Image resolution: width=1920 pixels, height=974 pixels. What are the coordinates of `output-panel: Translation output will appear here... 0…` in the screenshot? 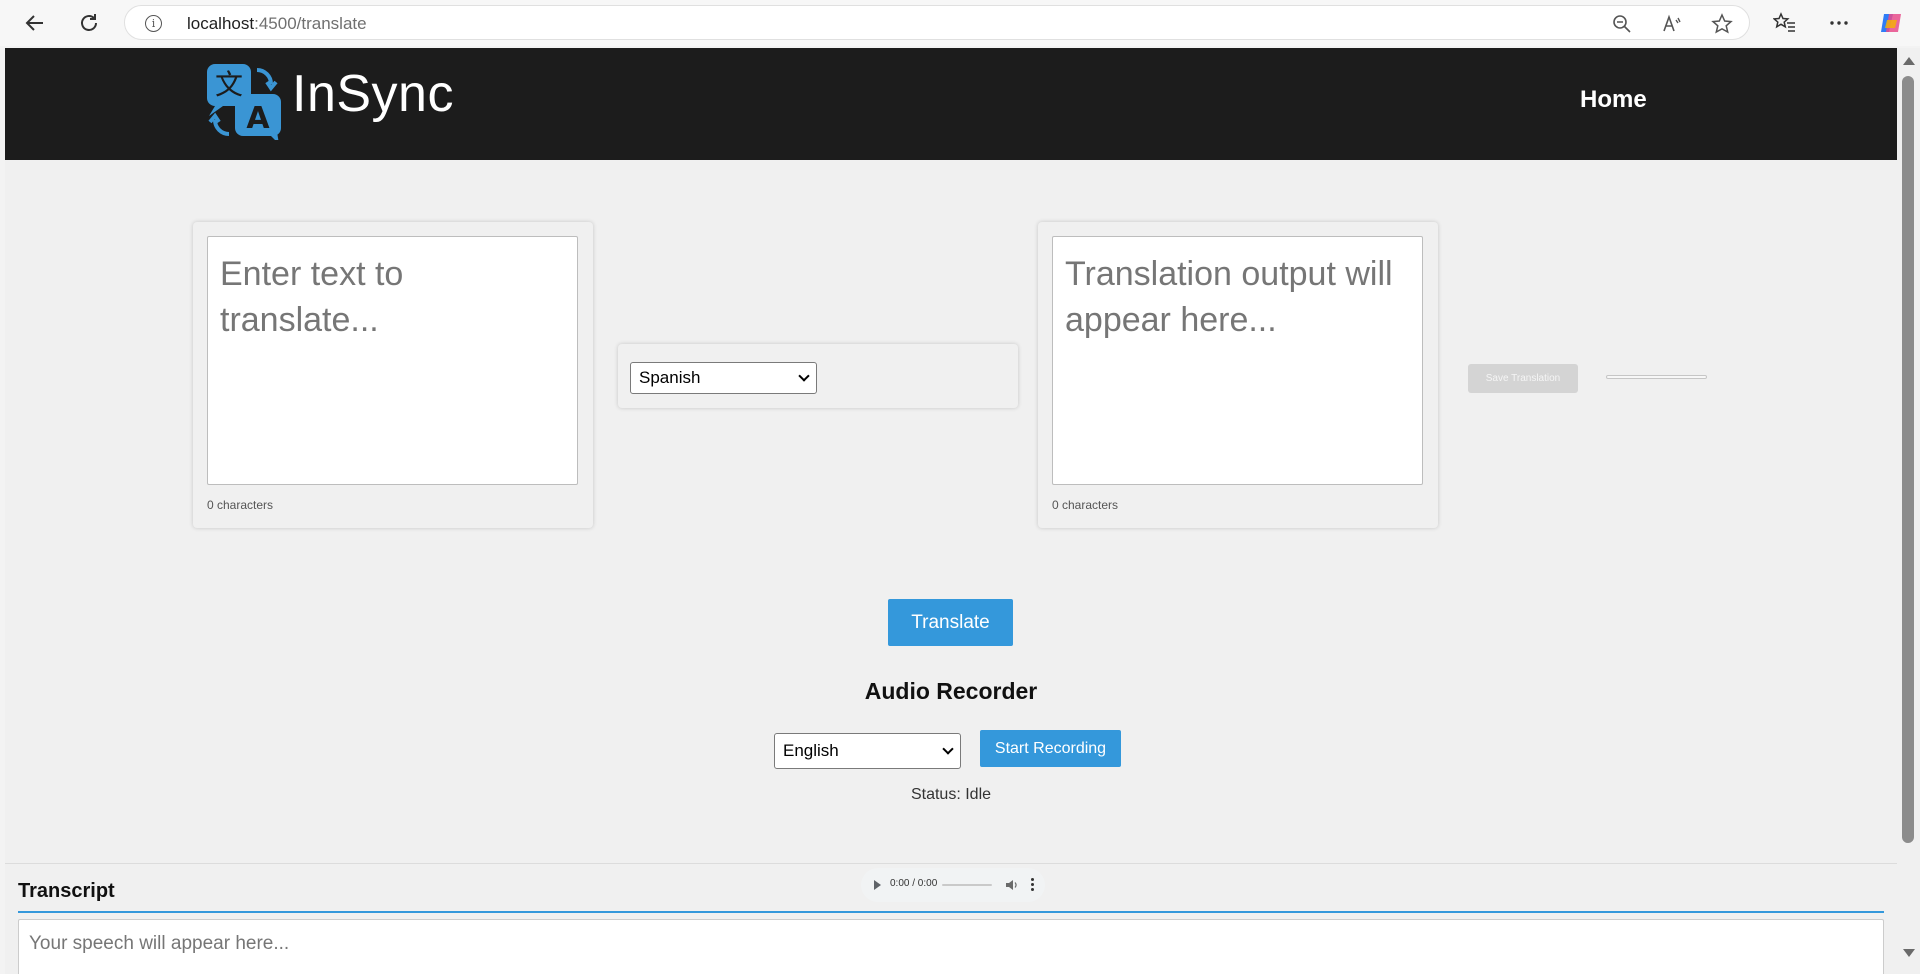 It's located at (1238, 375).